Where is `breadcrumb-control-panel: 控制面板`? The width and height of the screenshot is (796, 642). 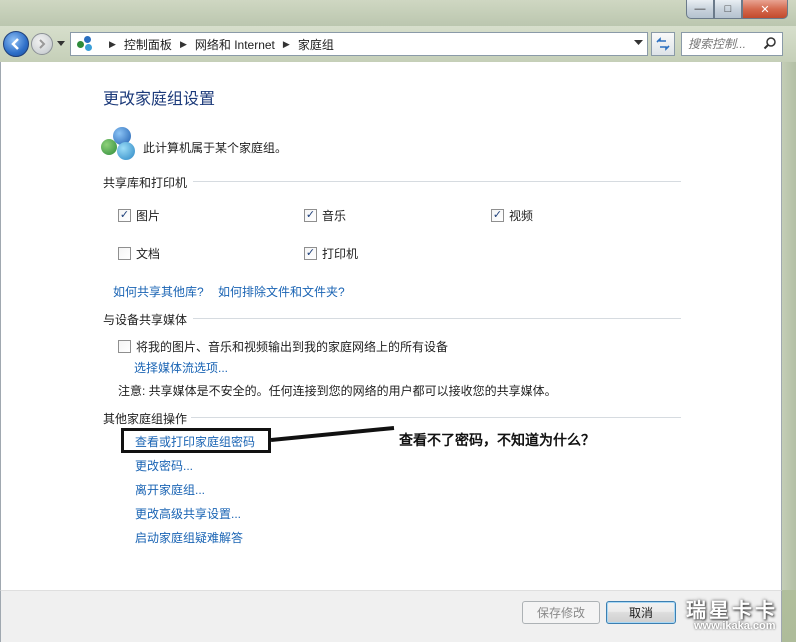
breadcrumb-control-panel: 控制面板 is located at coordinates (148, 44).